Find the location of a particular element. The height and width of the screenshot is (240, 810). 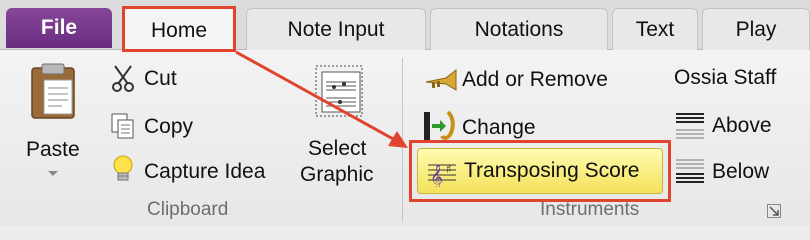

tab-home: Home is located at coordinates (179, 29).